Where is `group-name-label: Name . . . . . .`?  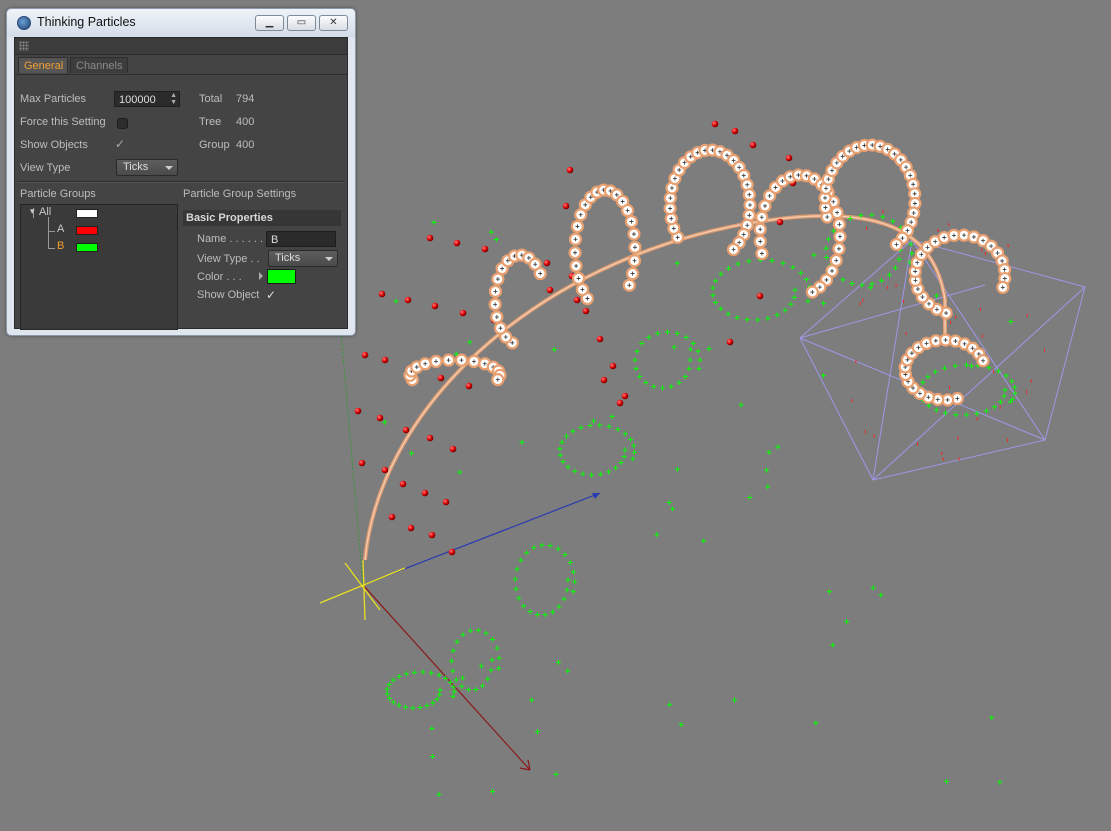
group-name-label: Name . . . . . . is located at coordinates (230, 239).